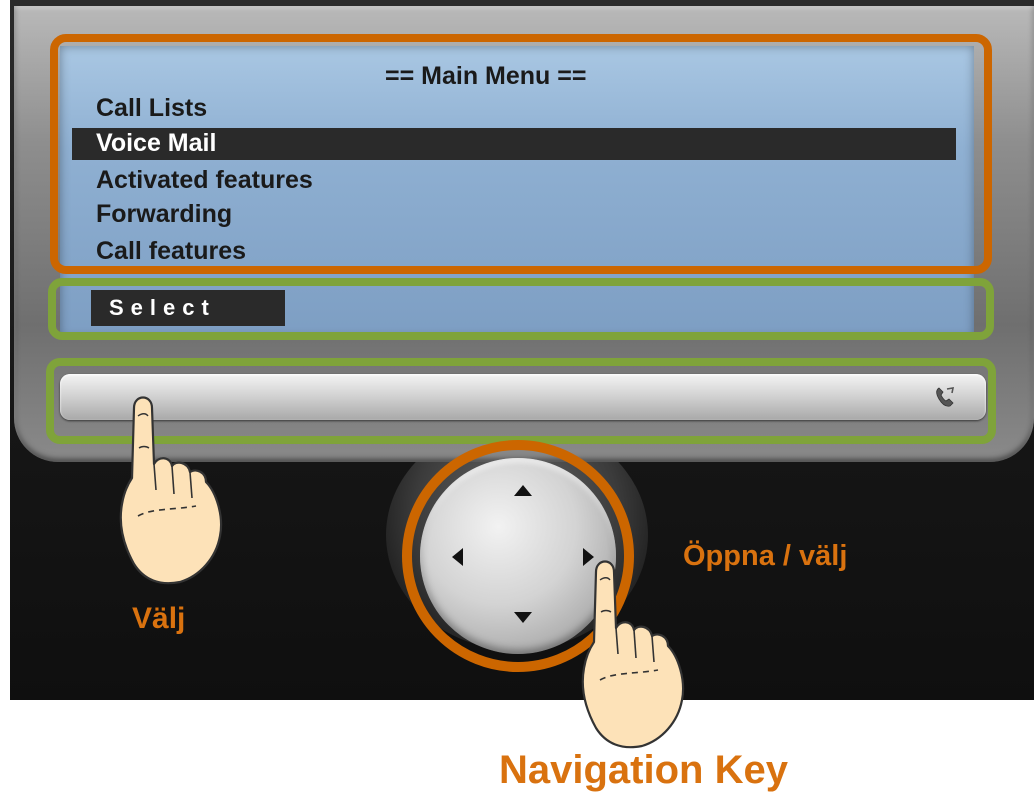 Image resolution: width=1034 pixels, height=800 pixels. Describe the element at coordinates (643, 770) in the screenshot. I see `annotation-navigation-key: Navigation Key` at that location.